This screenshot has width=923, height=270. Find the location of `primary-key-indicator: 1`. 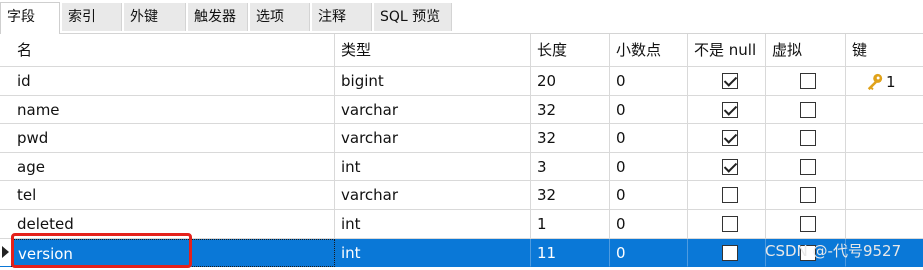

primary-key-indicator: 1 is located at coordinates (881, 81).